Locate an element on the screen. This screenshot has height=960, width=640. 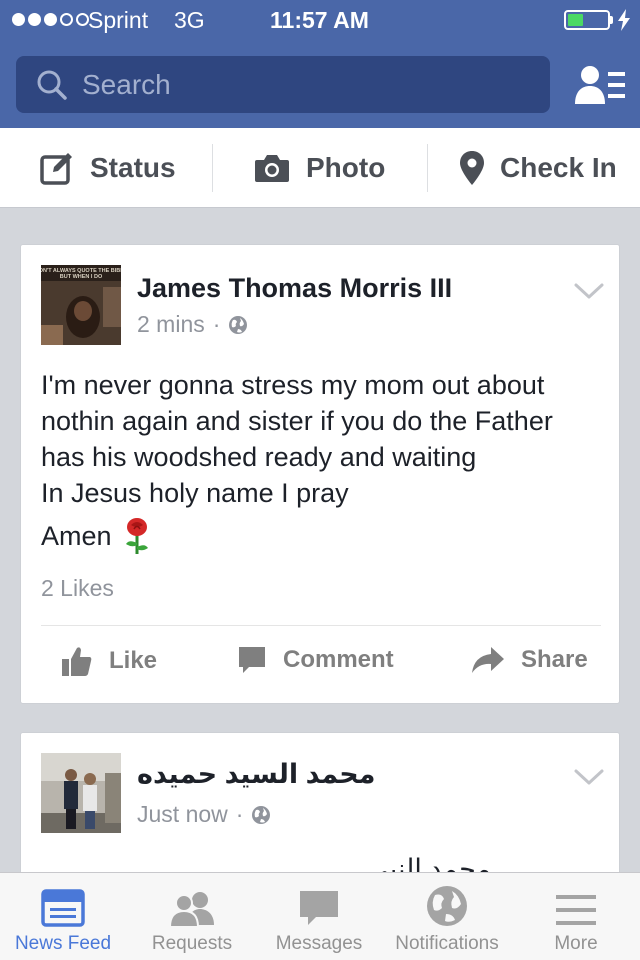
search-bar is located at coordinates (283, 84).